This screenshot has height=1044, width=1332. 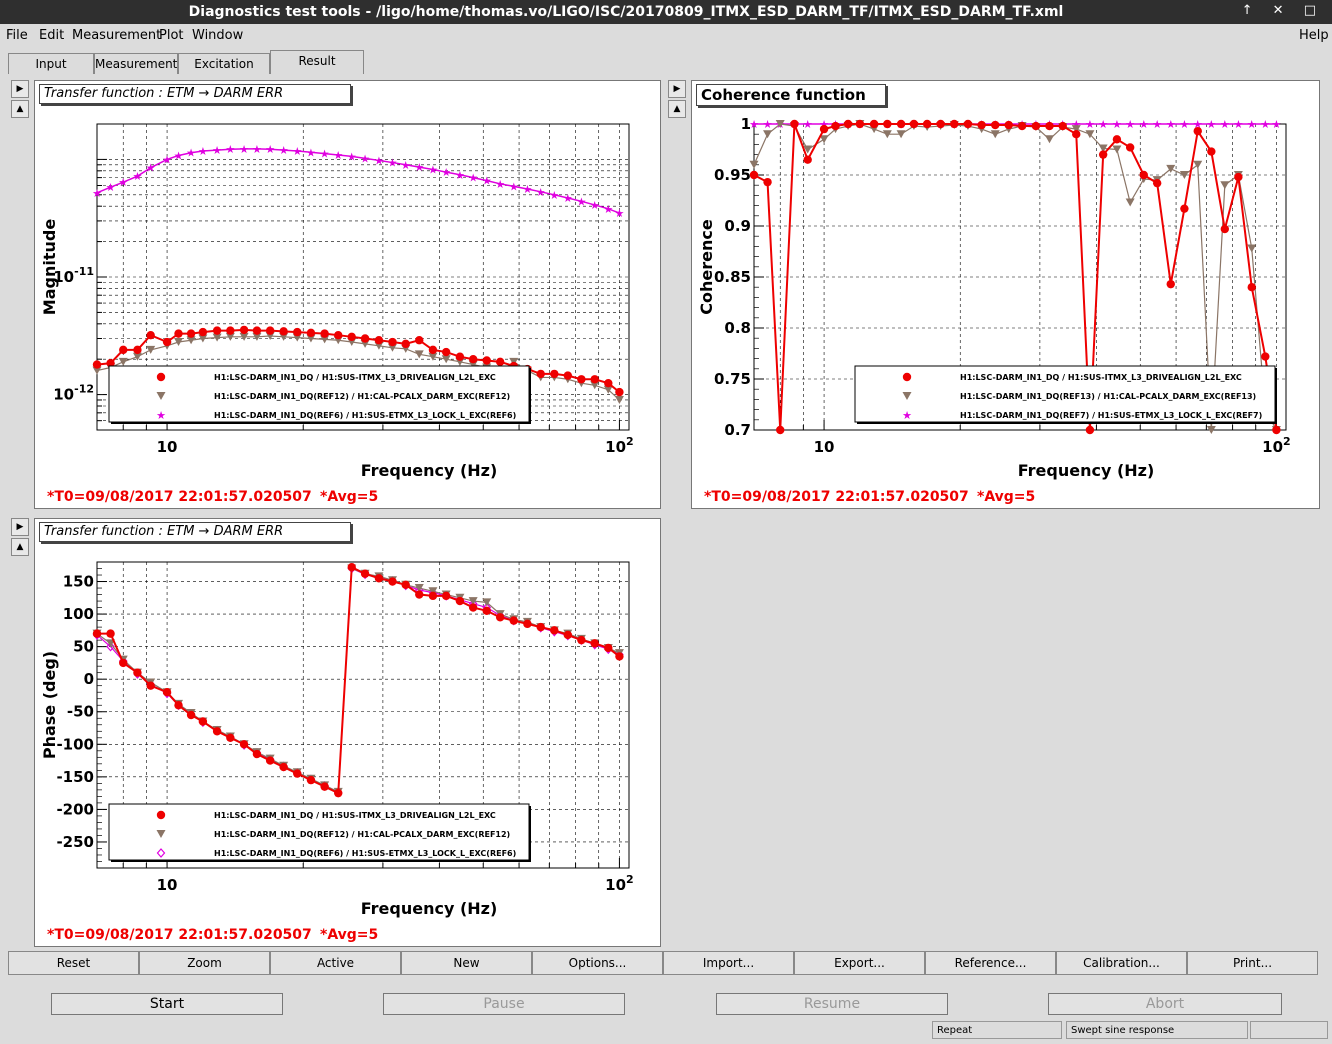 I want to click on menu-plot: Plot, so click(x=171, y=35).